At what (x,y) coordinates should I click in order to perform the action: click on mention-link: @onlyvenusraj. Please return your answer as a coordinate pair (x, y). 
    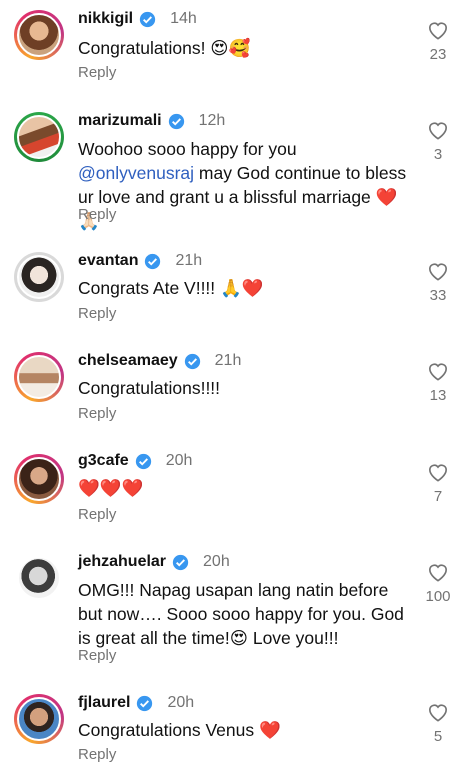
    Looking at the image, I should click on (136, 173).